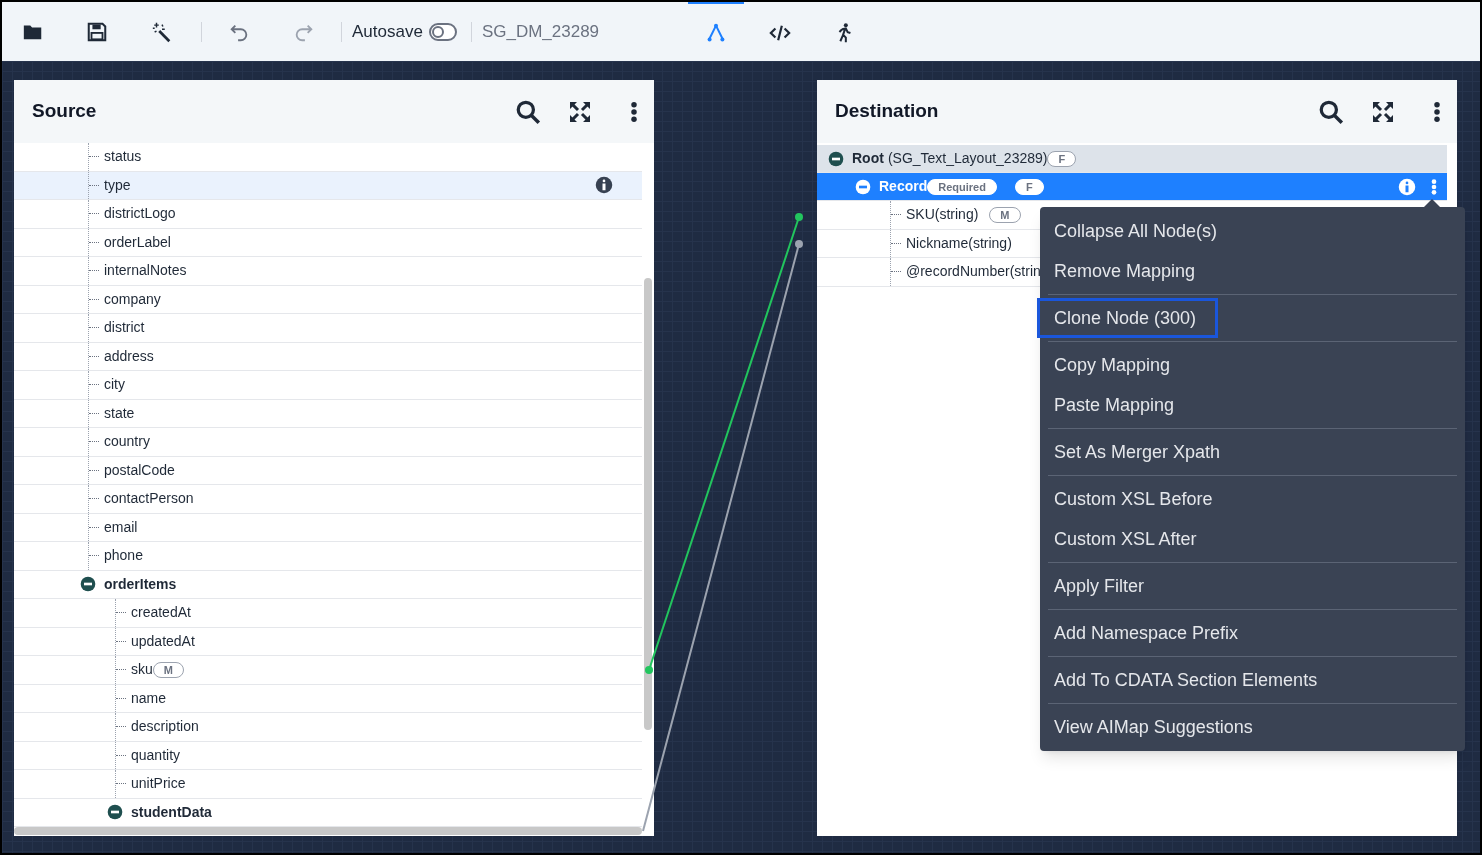  I want to click on node-label: country, so click(127, 442).